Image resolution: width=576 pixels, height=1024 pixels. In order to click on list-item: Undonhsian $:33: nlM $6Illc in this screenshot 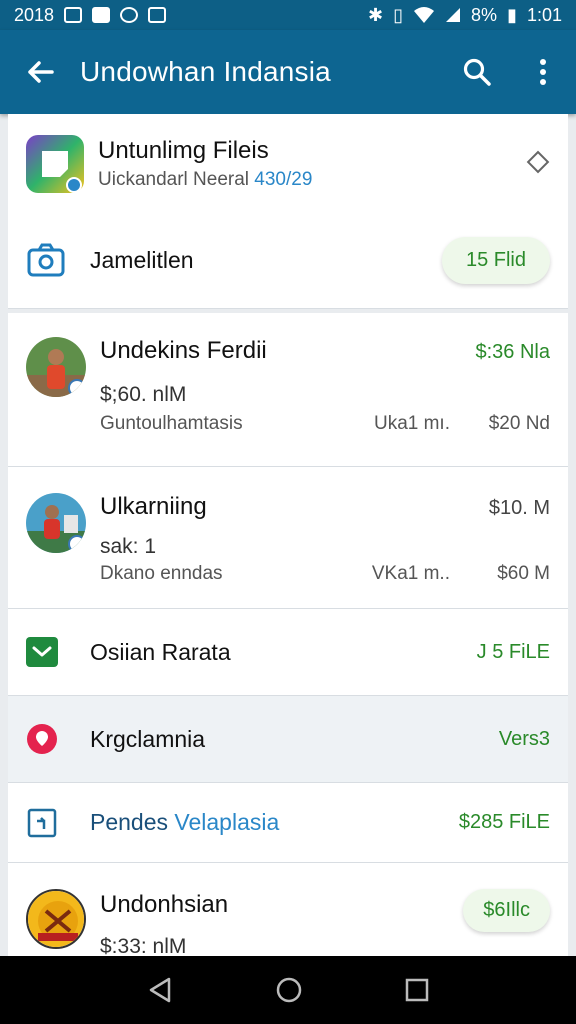, I will do `click(288, 909)`.